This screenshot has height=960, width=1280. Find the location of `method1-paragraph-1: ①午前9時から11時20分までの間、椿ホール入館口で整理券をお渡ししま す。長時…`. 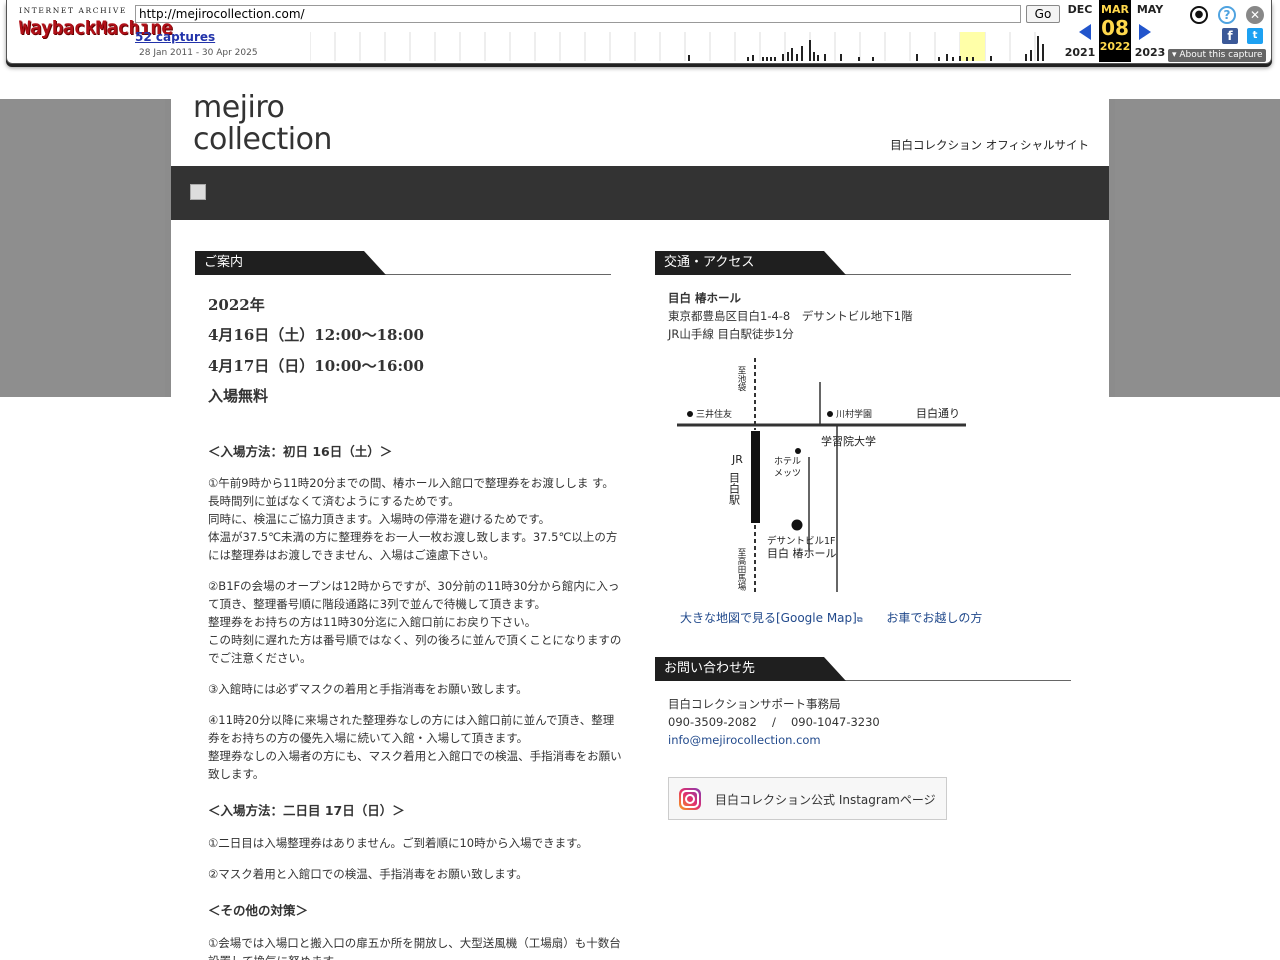

method1-paragraph-1: ①午前9時から11時20分までの間、椿ホール入館口で整理券をお渡ししま す。長時… is located at coordinates (416, 519).